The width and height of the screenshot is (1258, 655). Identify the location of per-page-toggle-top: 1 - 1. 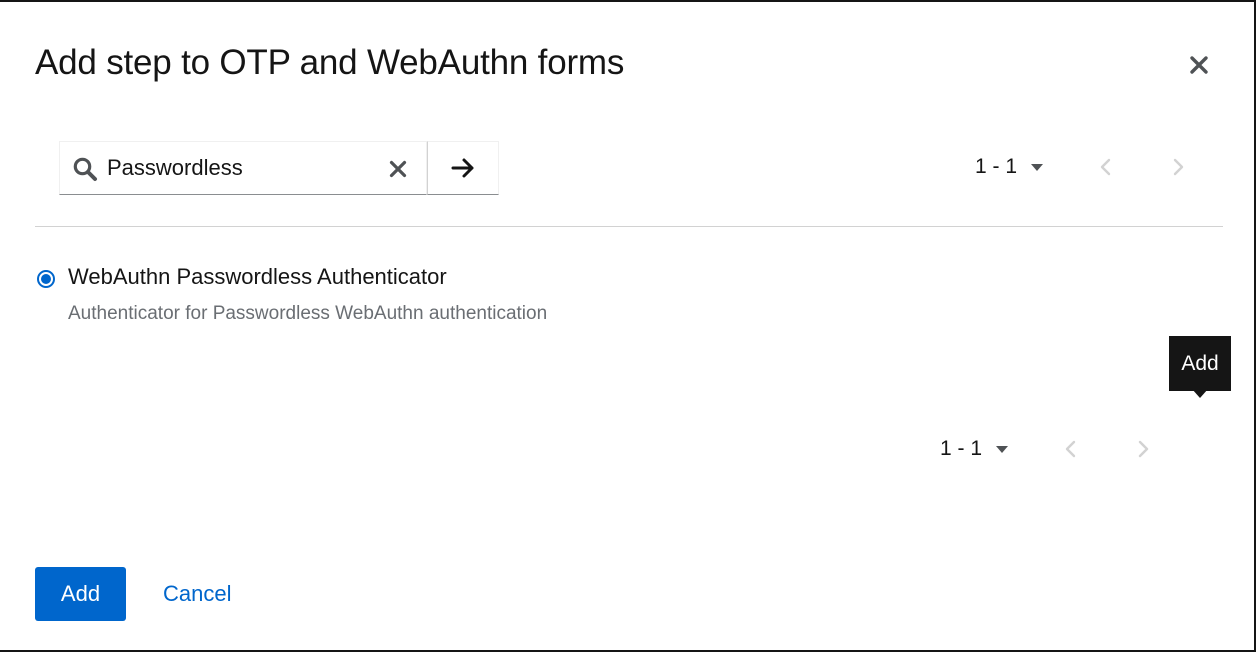
(1009, 167).